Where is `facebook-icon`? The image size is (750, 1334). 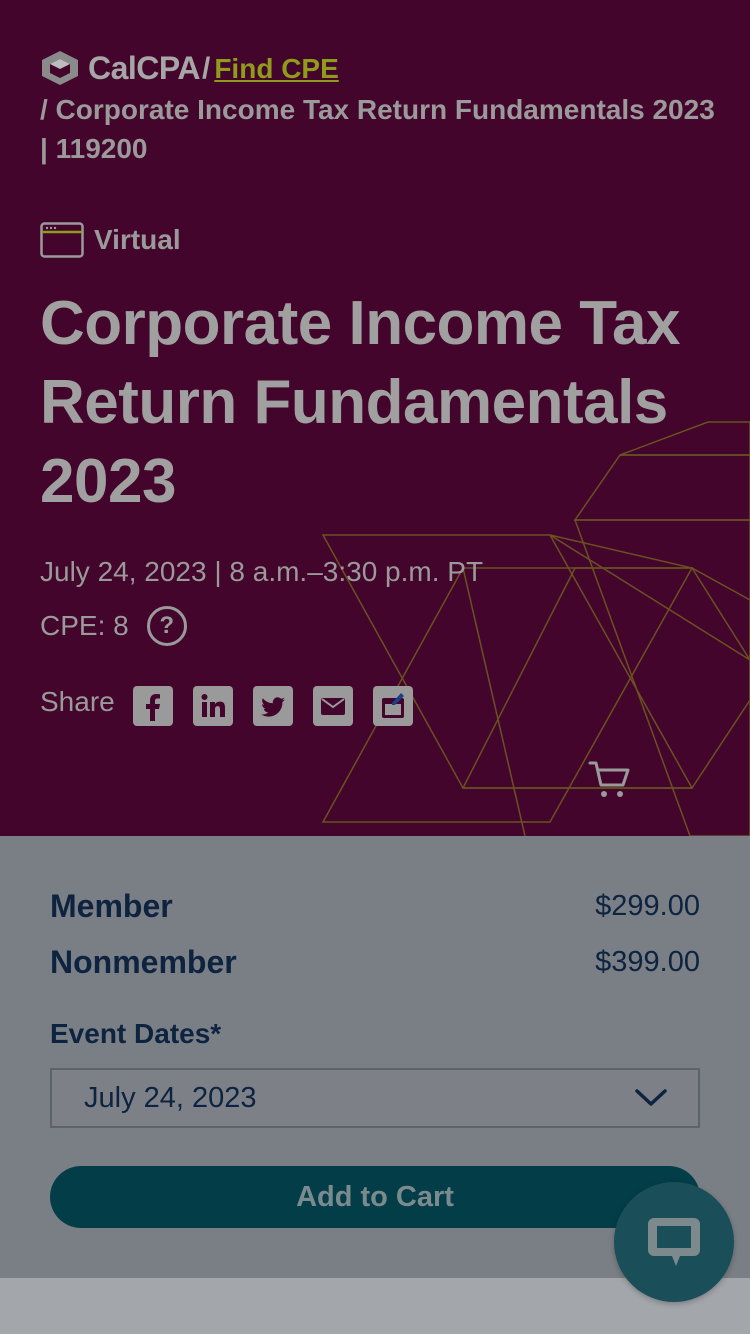
facebook-icon is located at coordinates (152, 706).